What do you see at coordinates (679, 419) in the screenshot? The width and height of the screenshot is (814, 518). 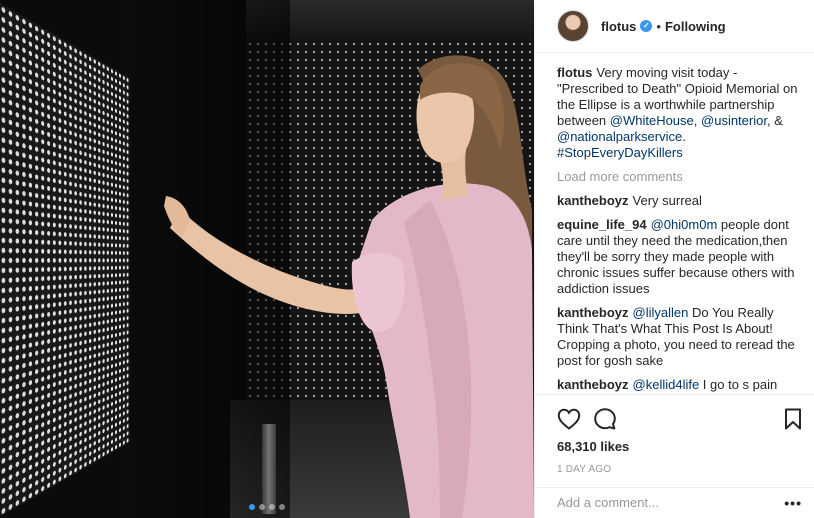 I see `action-icon-row` at bounding box center [679, 419].